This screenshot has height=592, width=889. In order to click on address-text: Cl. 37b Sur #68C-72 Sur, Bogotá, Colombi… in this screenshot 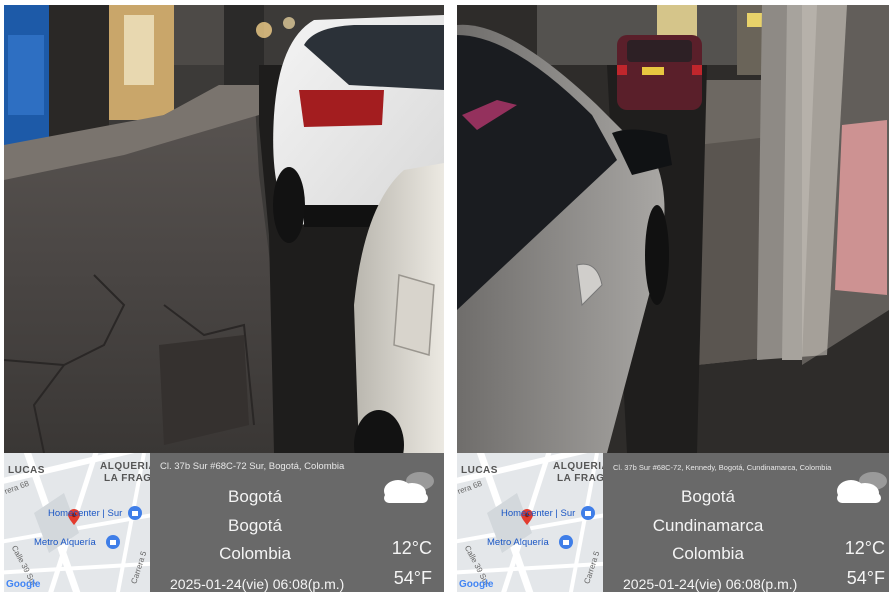, I will do `click(252, 466)`.